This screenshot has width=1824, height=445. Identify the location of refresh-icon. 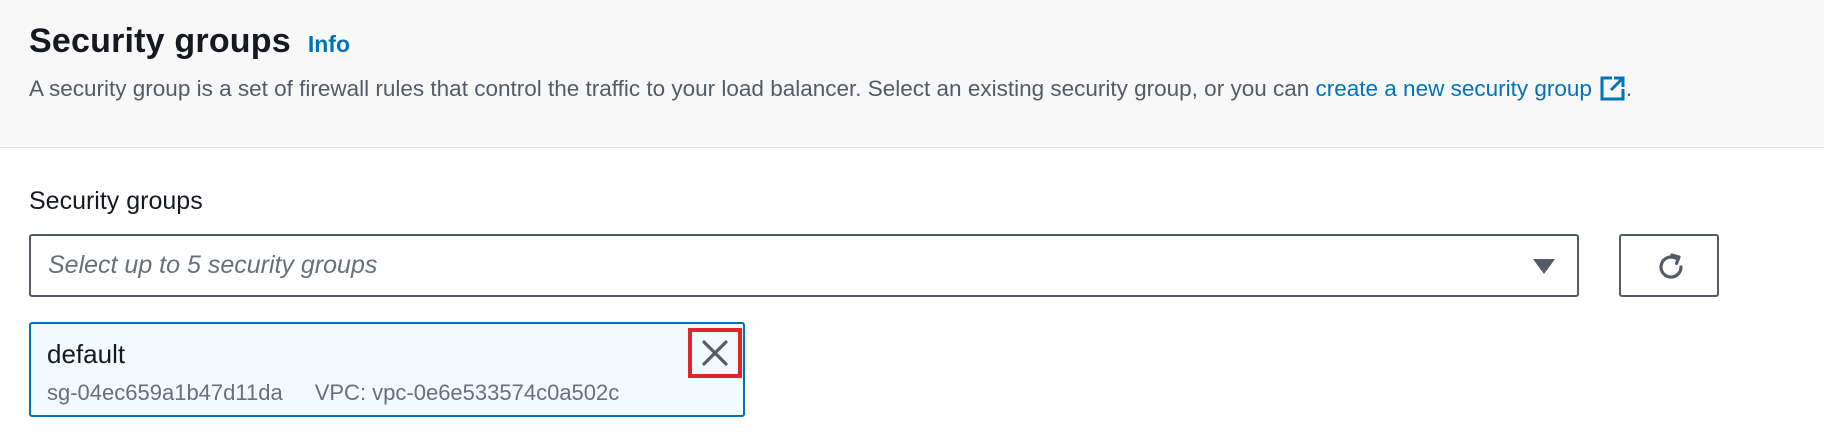
(1671, 266).